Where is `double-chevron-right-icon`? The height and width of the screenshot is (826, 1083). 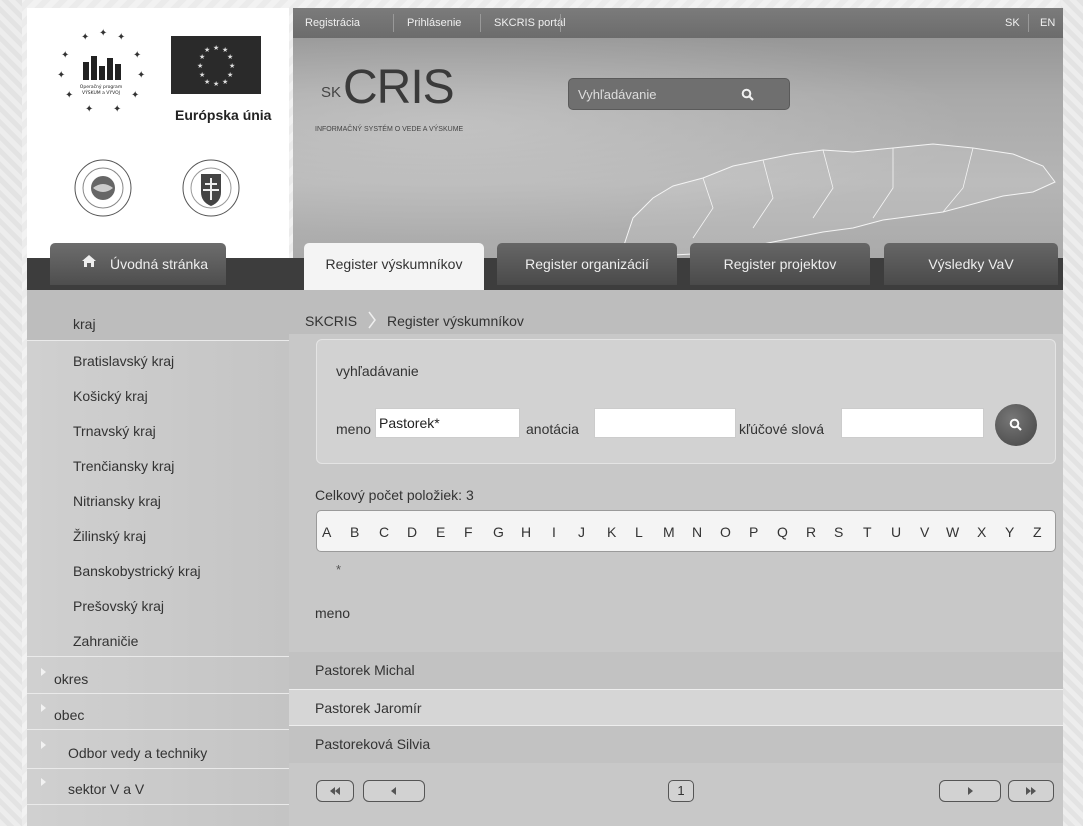
double-chevron-right-icon is located at coordinates (1031, 791).